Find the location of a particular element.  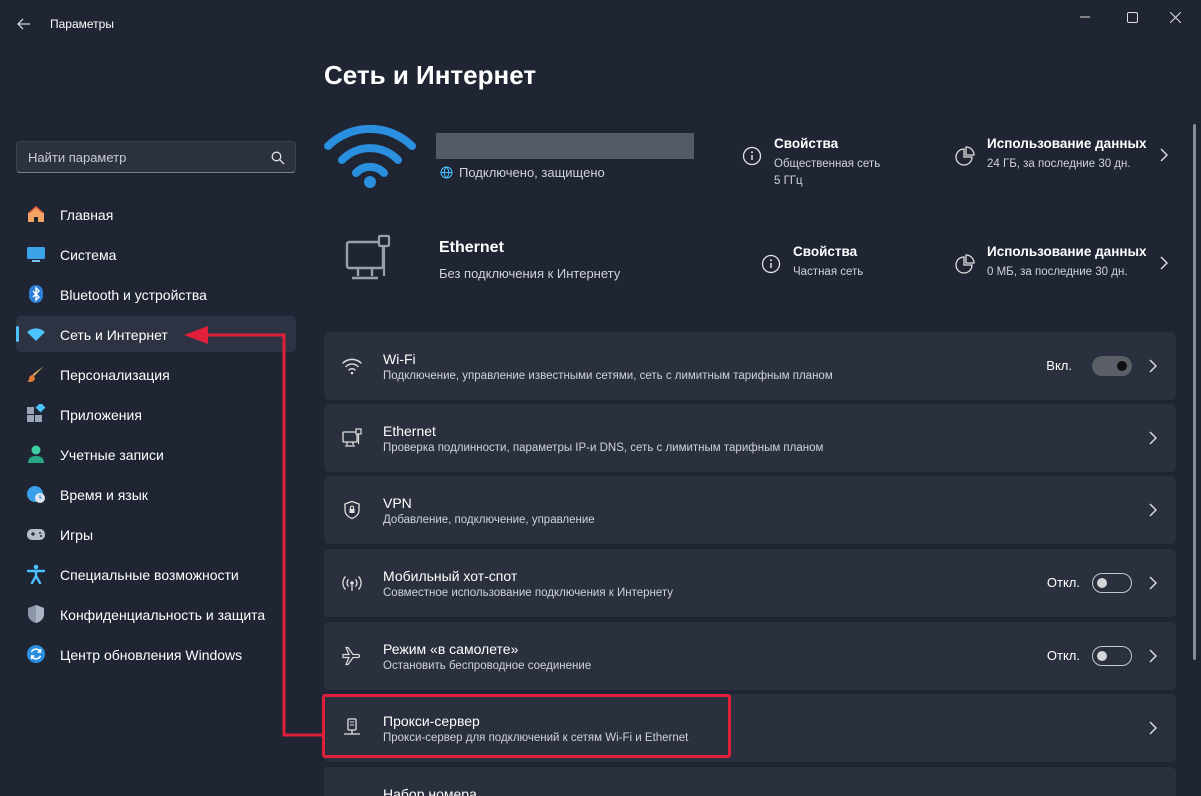

shield-icon is located at coordinates (36, 614).